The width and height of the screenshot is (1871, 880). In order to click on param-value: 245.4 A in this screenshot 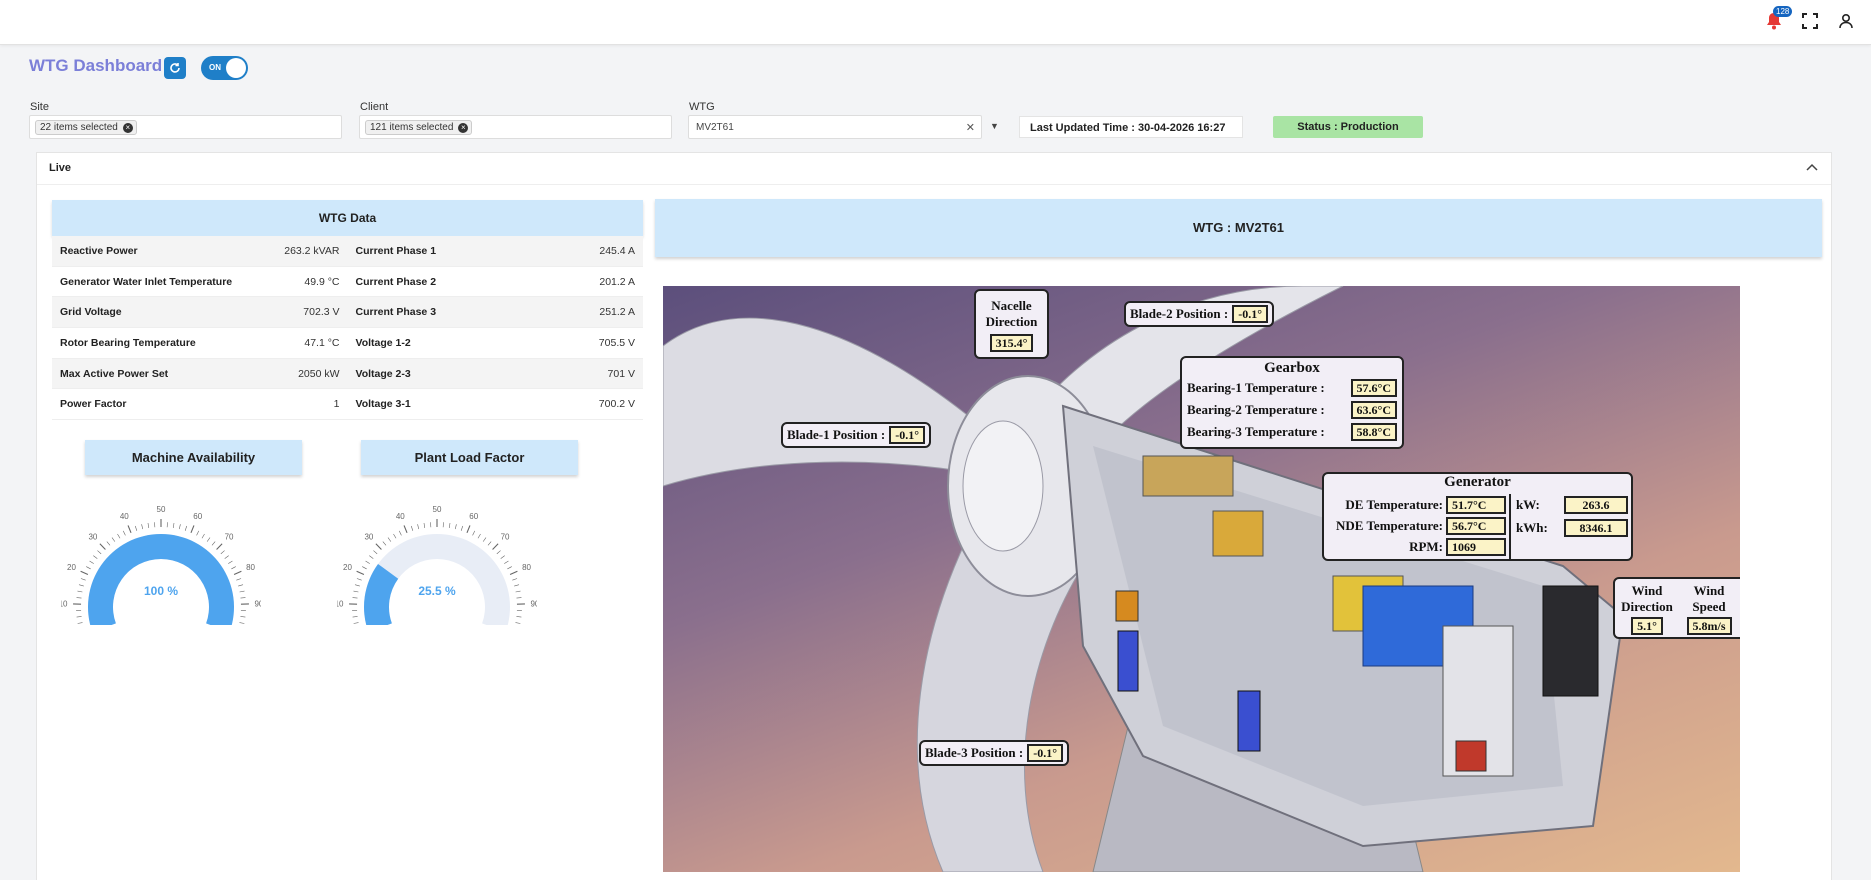, I will do `click(617, 250)`.